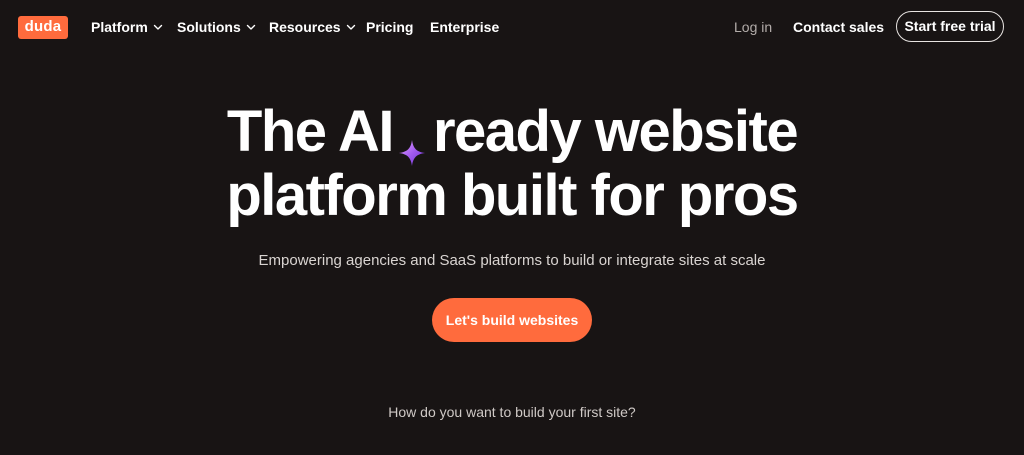 Image resolution: width=1024 pixels, height=455 pixels. I want to click on nav-item-enterprise: Enterprise, so click(464, 27).